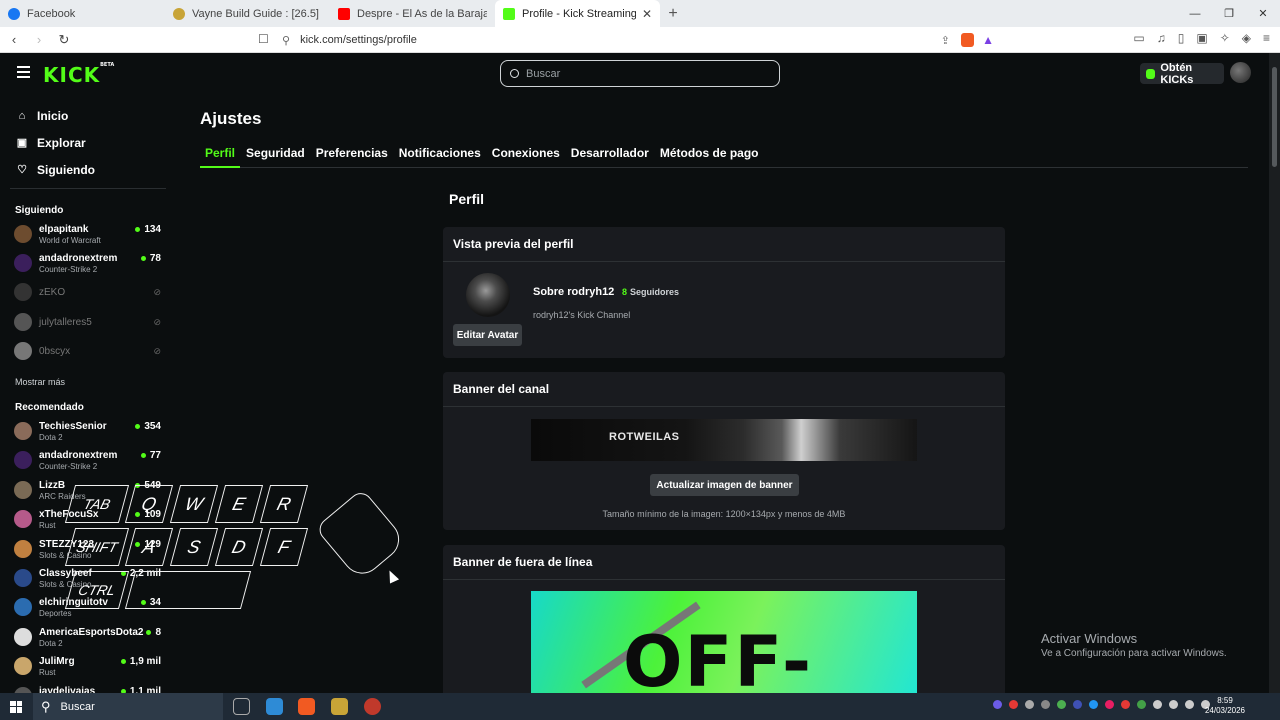 The image size is (1280, 720). Describe the element at coordinates (1240, 72) in the screenshot. I see `user-avatar` at that location.